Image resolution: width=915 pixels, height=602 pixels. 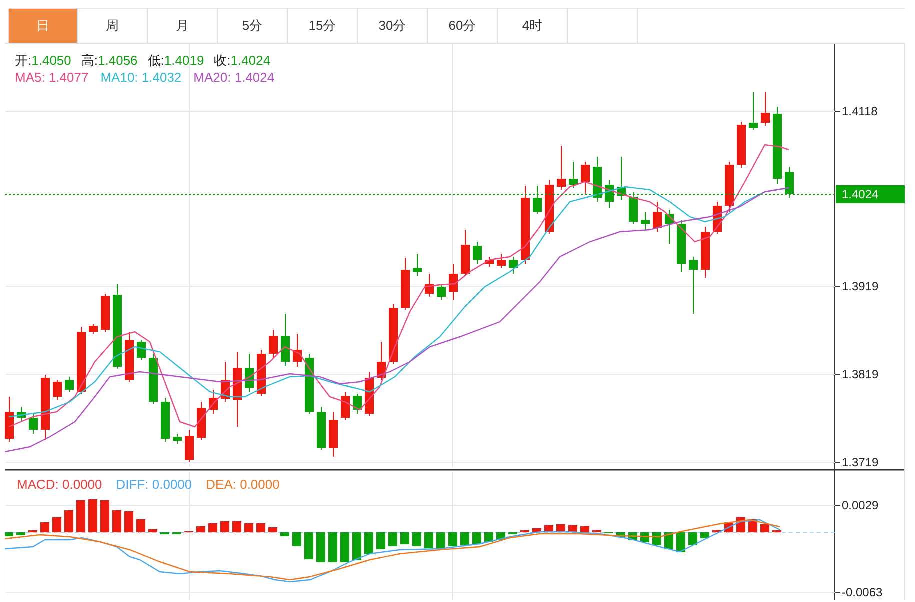 What do you see at coordinates (109, 61) in the screenshot?
I see `legend-entry: 高:1.4056` at bounding box center [109, 61].